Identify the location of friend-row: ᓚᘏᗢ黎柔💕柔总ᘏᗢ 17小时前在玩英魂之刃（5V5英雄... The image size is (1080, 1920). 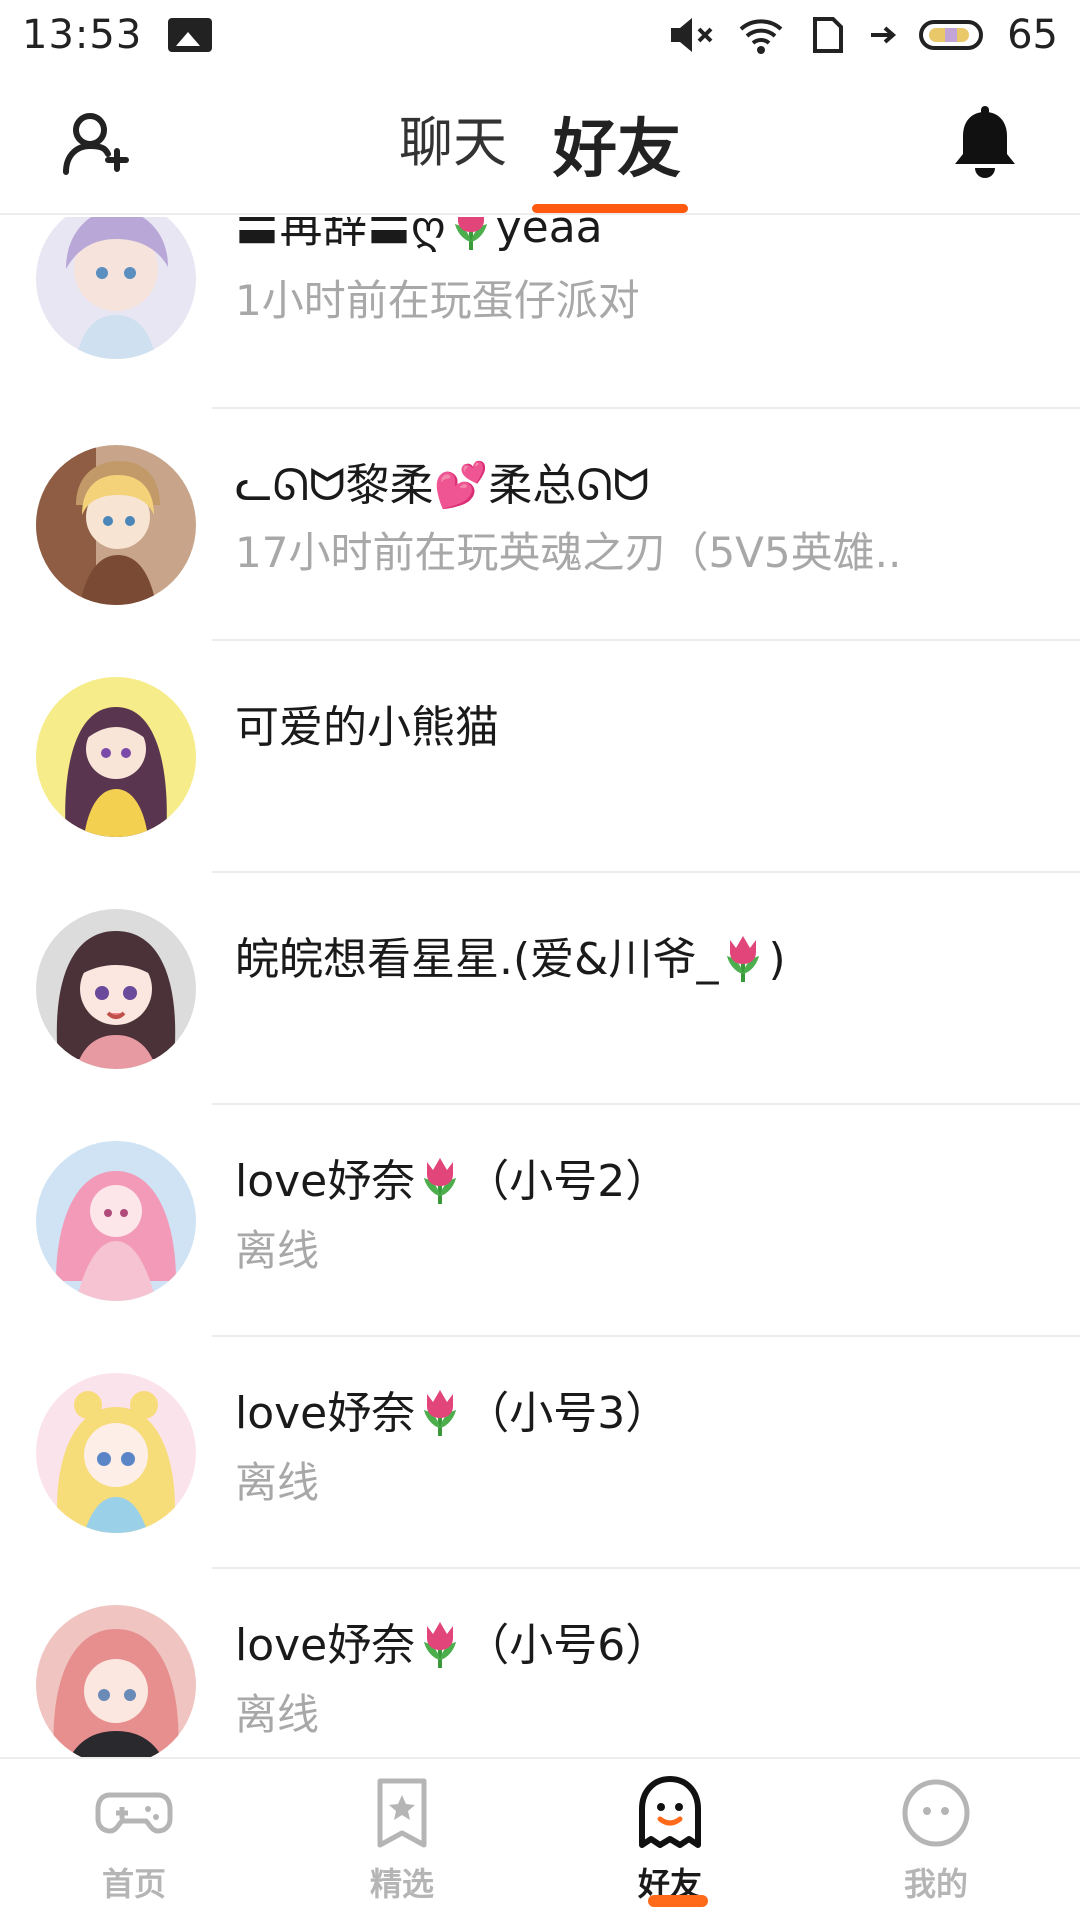
(540, 525).